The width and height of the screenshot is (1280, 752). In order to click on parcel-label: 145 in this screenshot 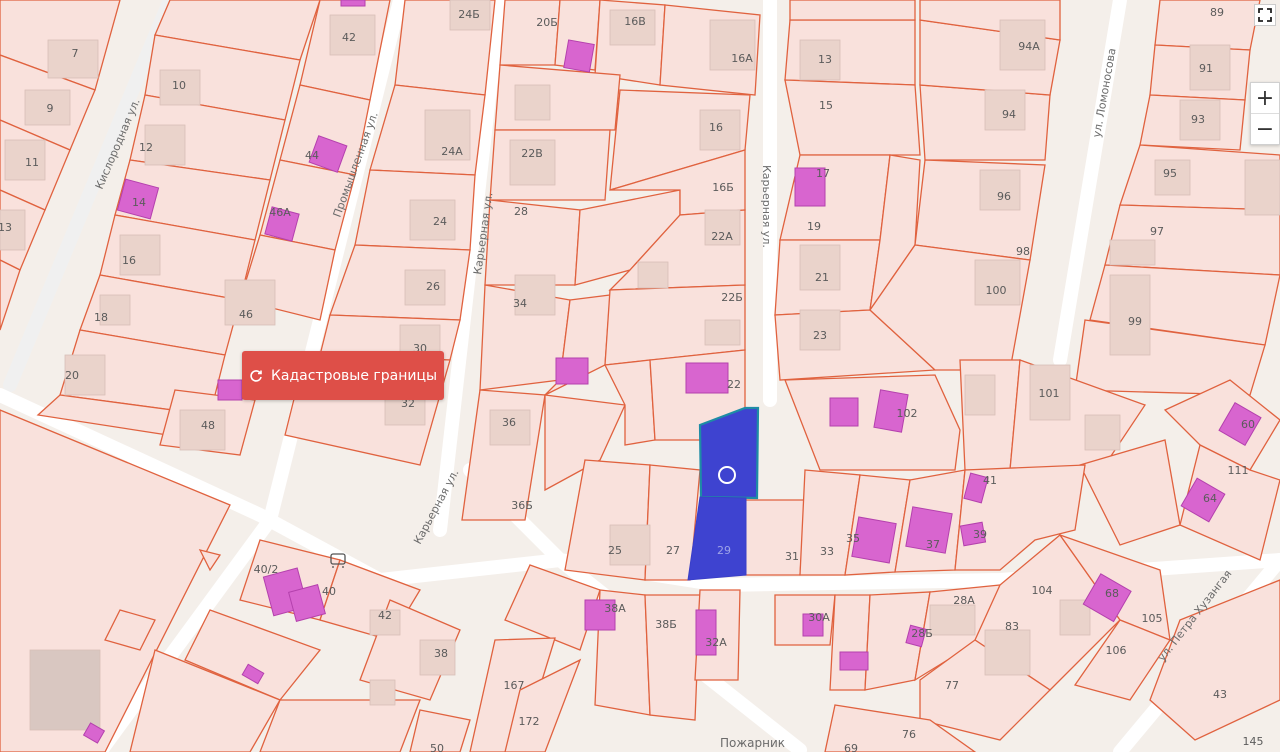, I will do `click(1253, 741)`.